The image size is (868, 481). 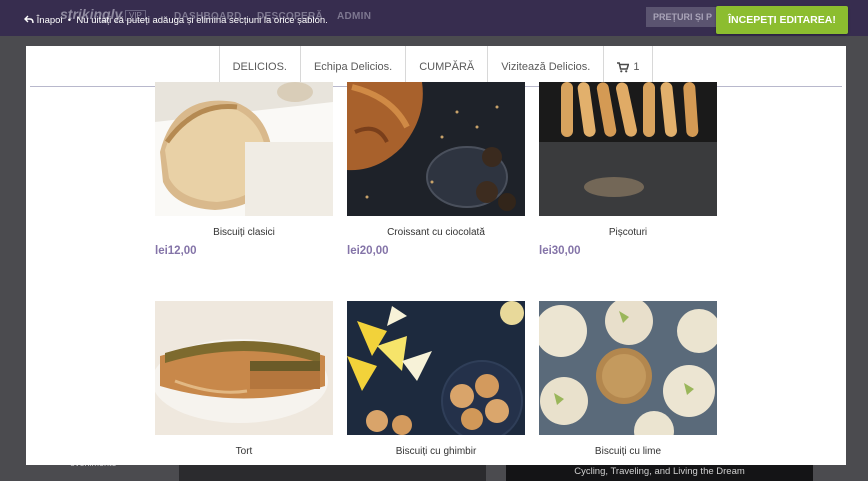 I want to click on cart-button: 1, so click(x=628, y=66).